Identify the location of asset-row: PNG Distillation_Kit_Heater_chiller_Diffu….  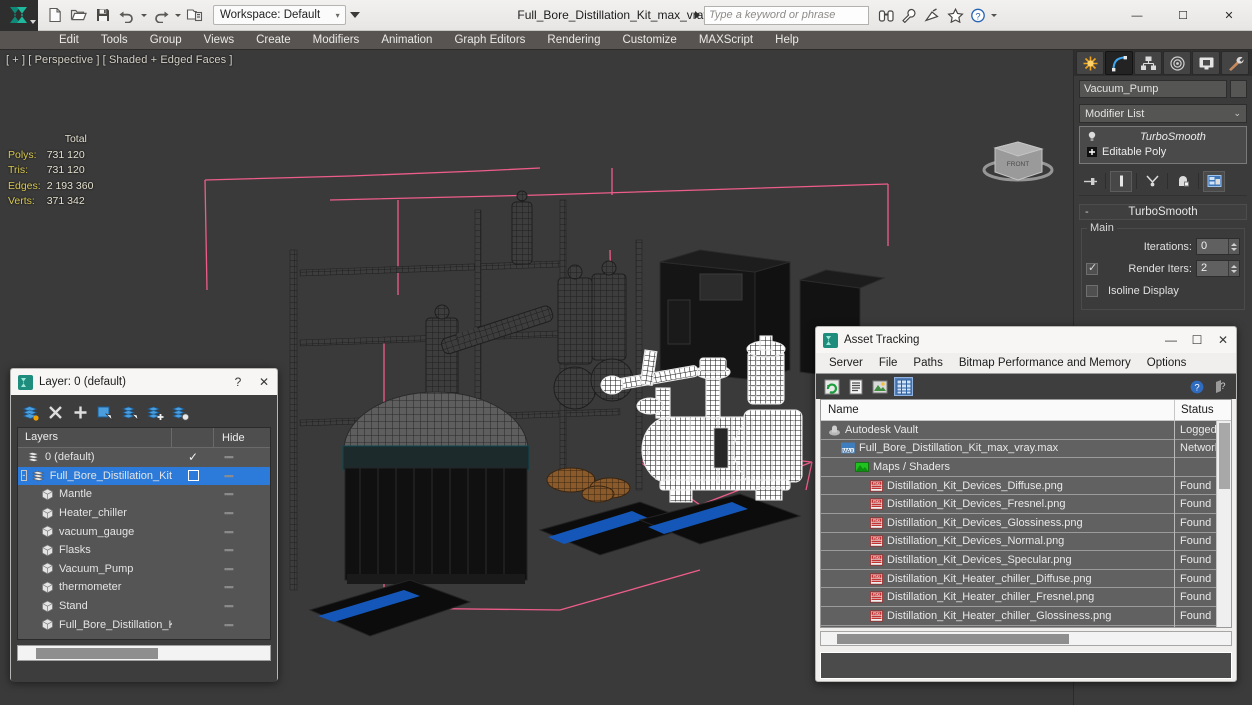
(1026, 579).